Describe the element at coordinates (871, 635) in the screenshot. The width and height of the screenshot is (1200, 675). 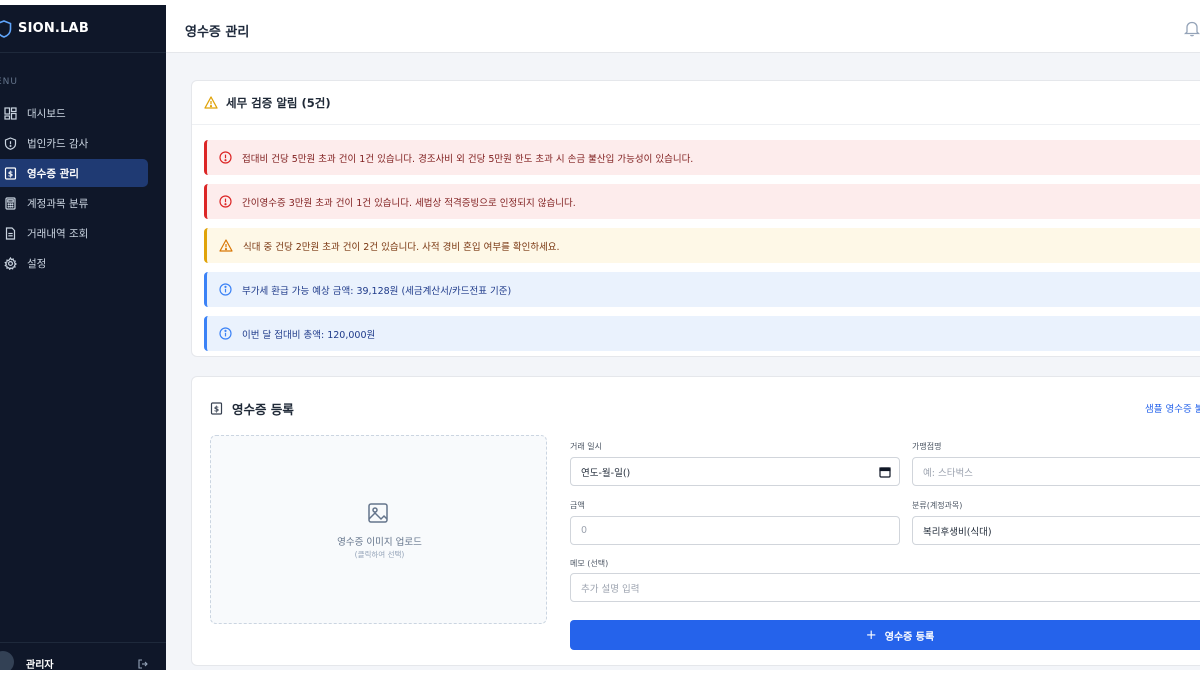
I see `plus-icon: +` at that location.